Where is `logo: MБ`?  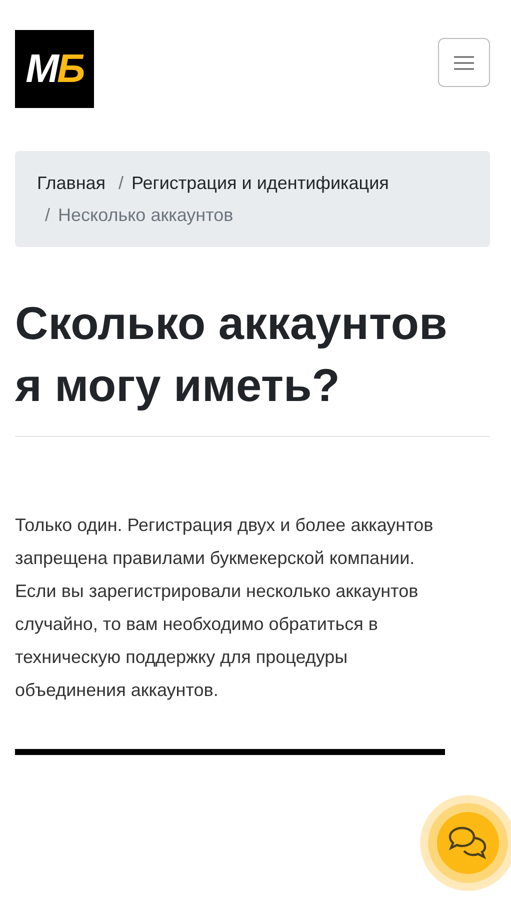 logo: MБ is located at coordinates (54, 69).